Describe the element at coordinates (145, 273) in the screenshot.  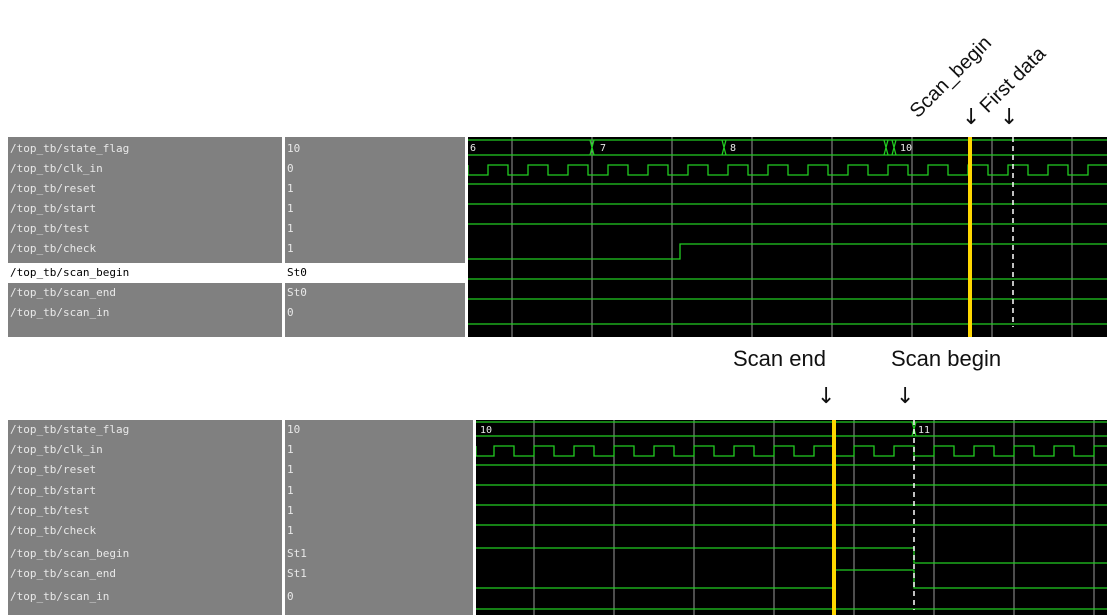
I see `signal-name-selected: /top_tb/scan_begin` at that location.